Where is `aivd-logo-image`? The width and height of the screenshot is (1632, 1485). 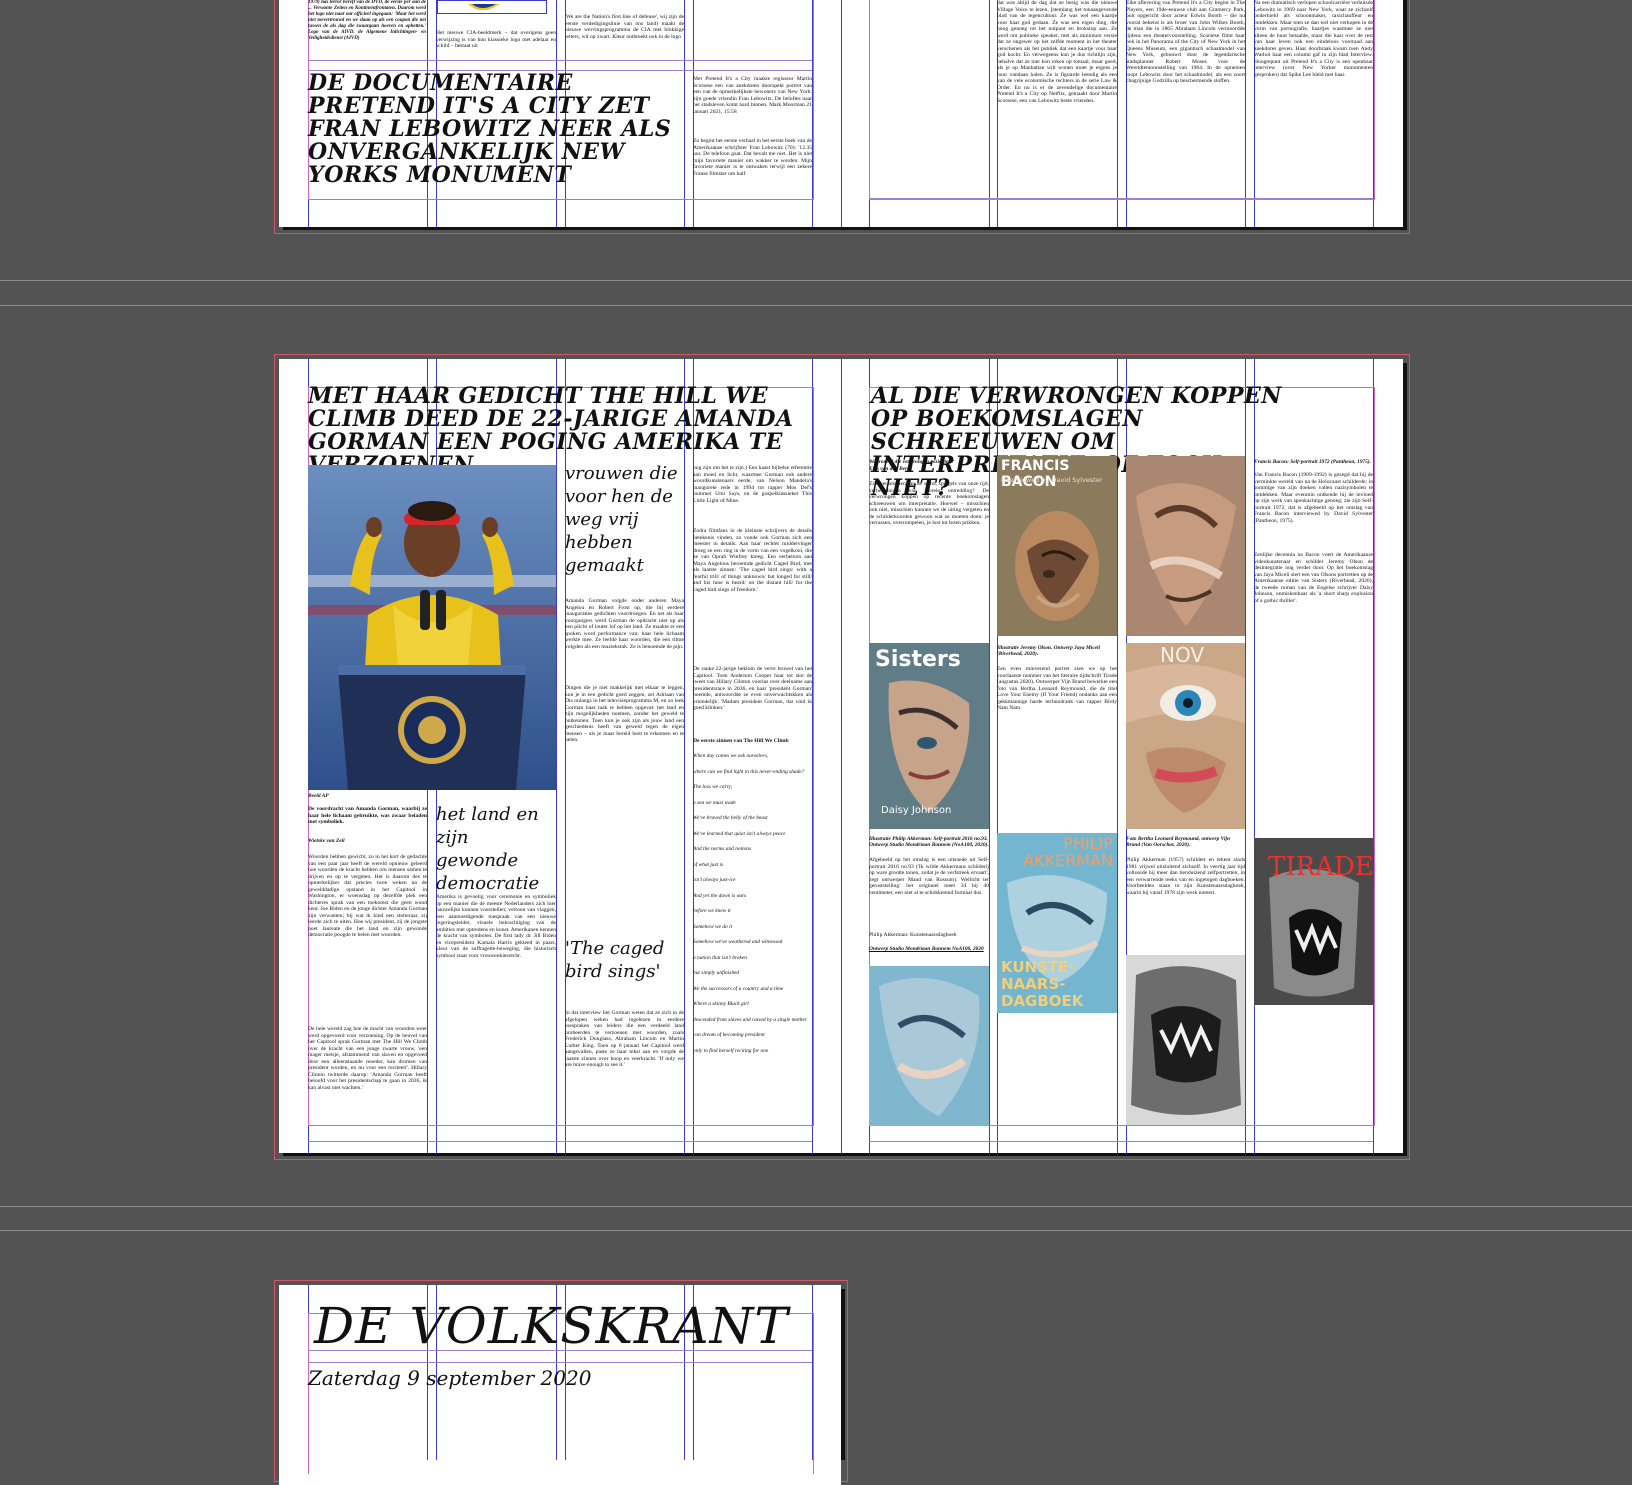 aivd-logo-image is located at coordinates (492, 7).